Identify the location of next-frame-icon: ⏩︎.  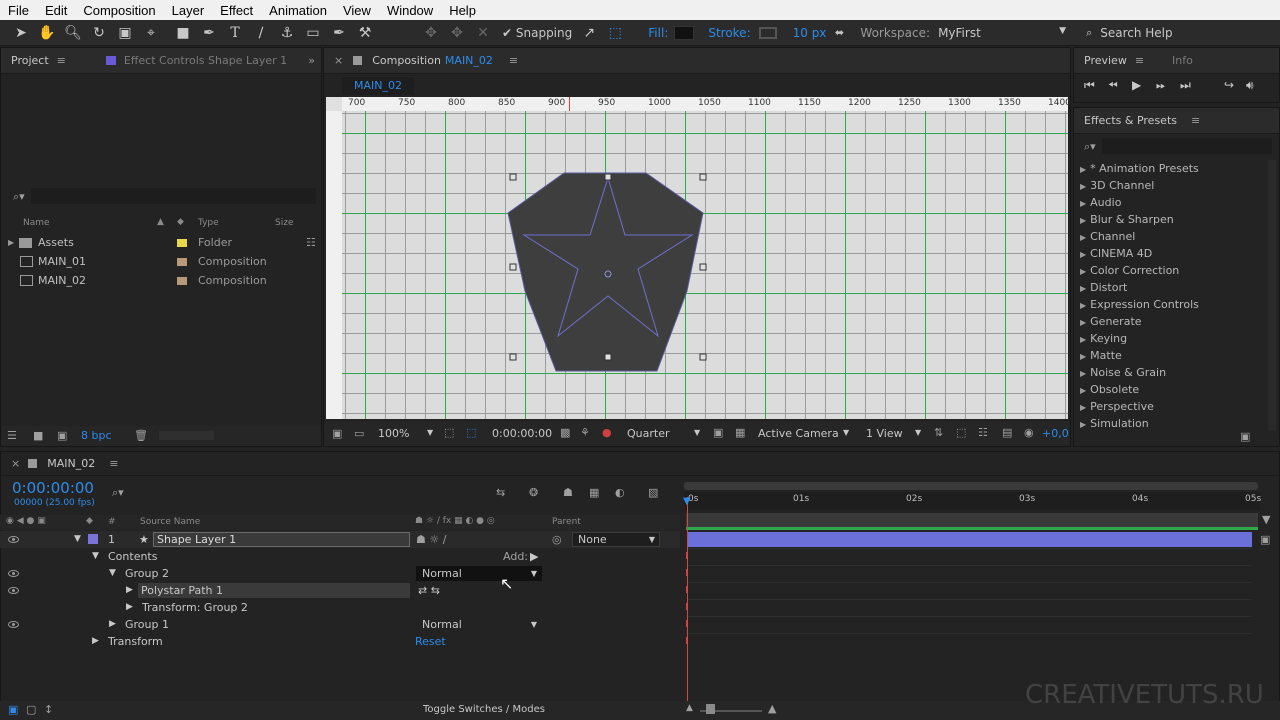
(1161, 85).